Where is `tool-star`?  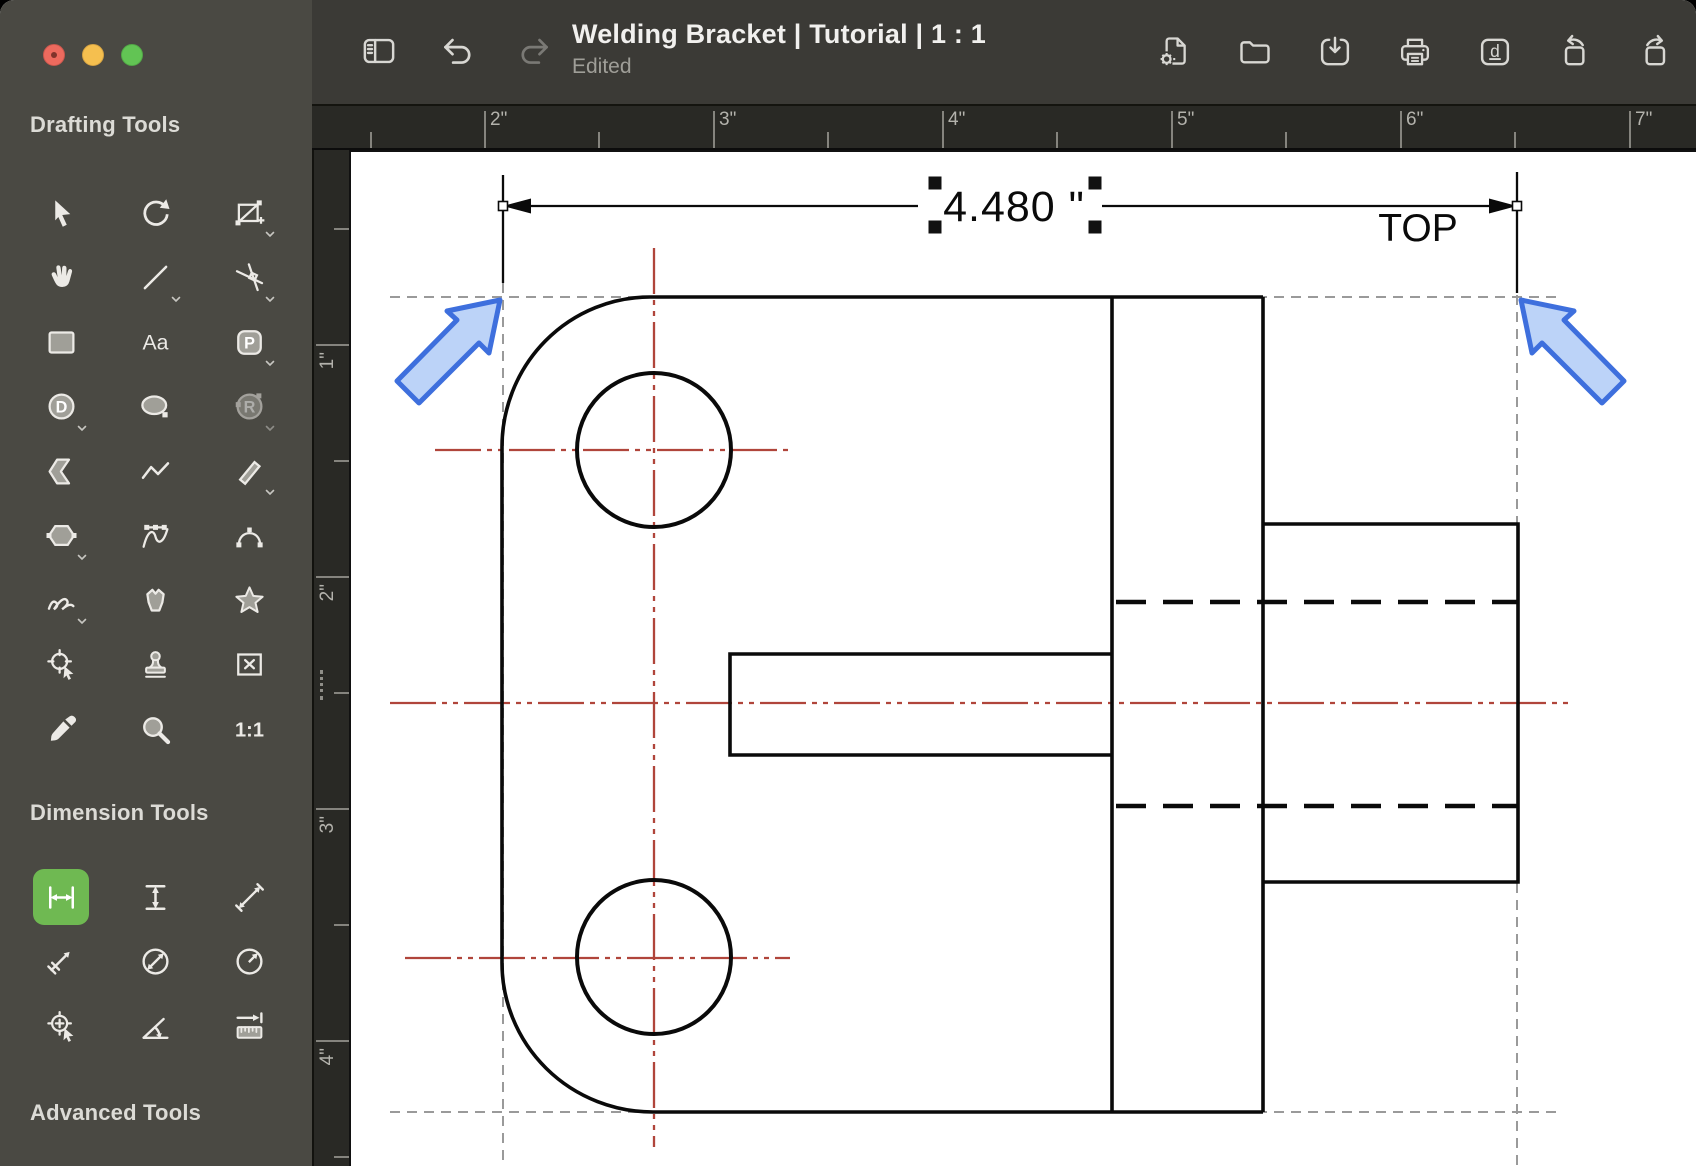
tool-star is located at coordinates (249, 600).